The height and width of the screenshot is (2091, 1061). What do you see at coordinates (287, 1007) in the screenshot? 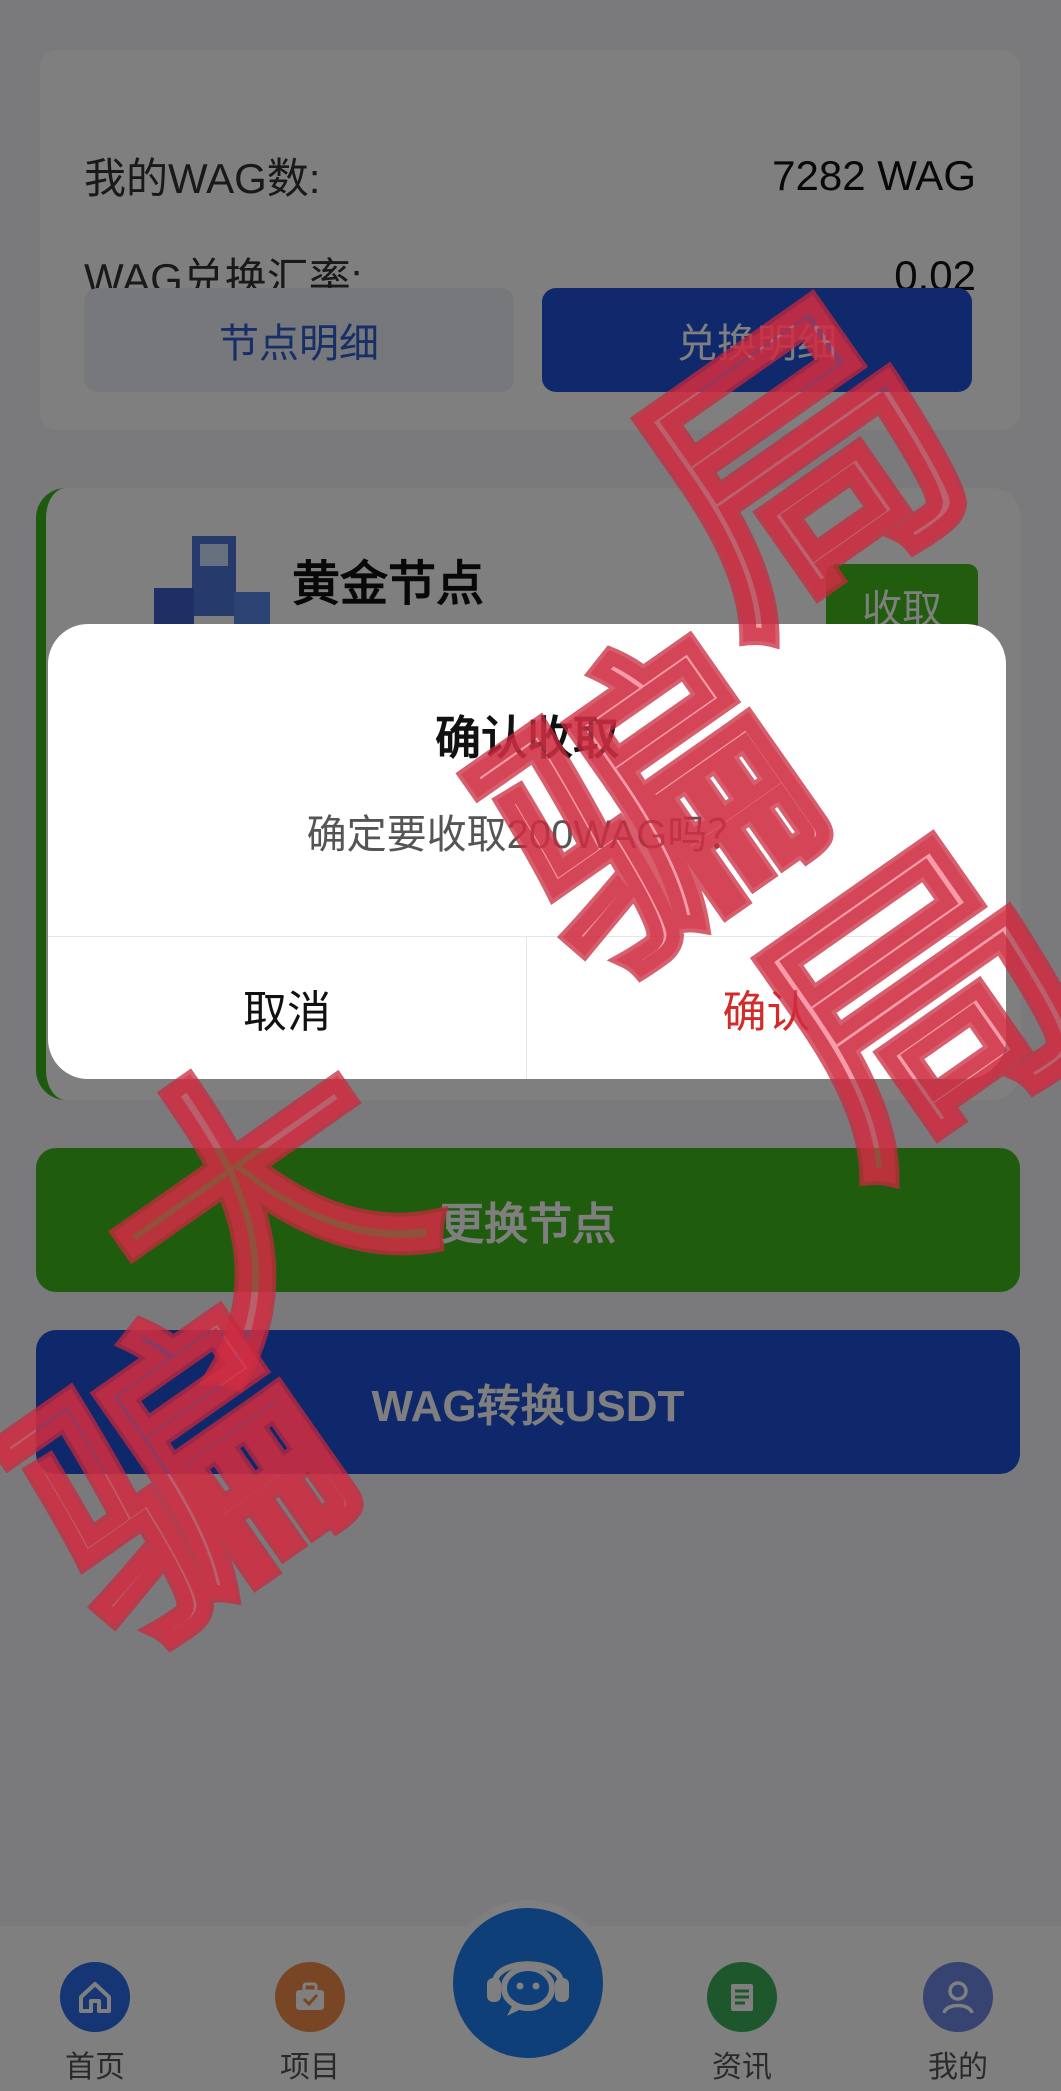
I see `cancel-button: 取消` at bounding box center [287, 1007].